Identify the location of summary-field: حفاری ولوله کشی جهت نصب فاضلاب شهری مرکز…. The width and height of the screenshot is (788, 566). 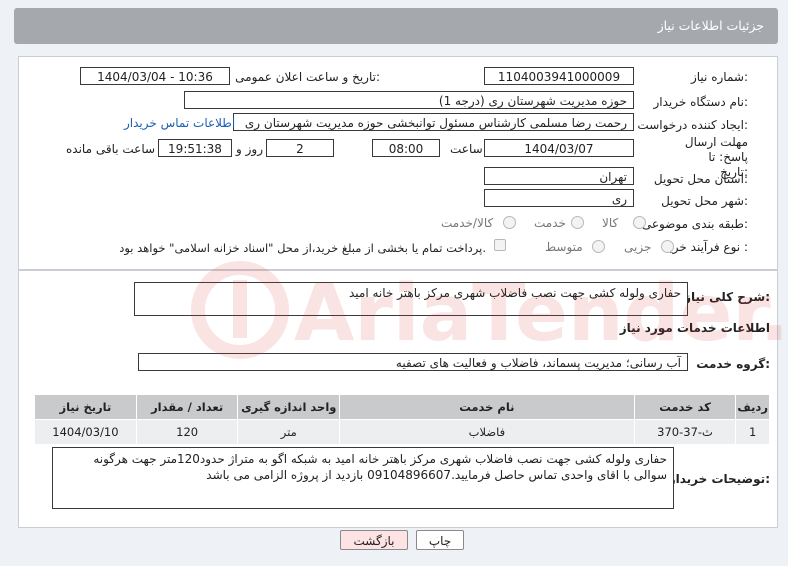
(411, 299).